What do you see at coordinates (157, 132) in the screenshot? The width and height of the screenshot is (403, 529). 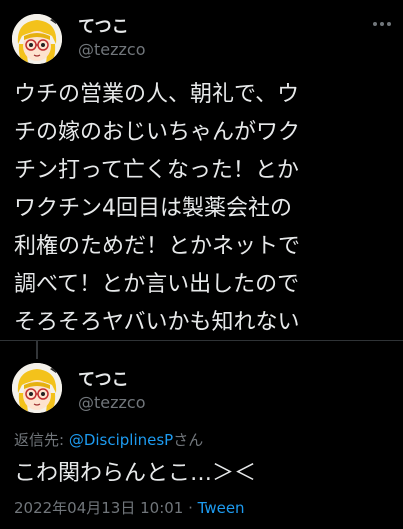 I see `tweet-body-line: チの嫁のおじいちゃんがワク` at bounding box center [157, 132].